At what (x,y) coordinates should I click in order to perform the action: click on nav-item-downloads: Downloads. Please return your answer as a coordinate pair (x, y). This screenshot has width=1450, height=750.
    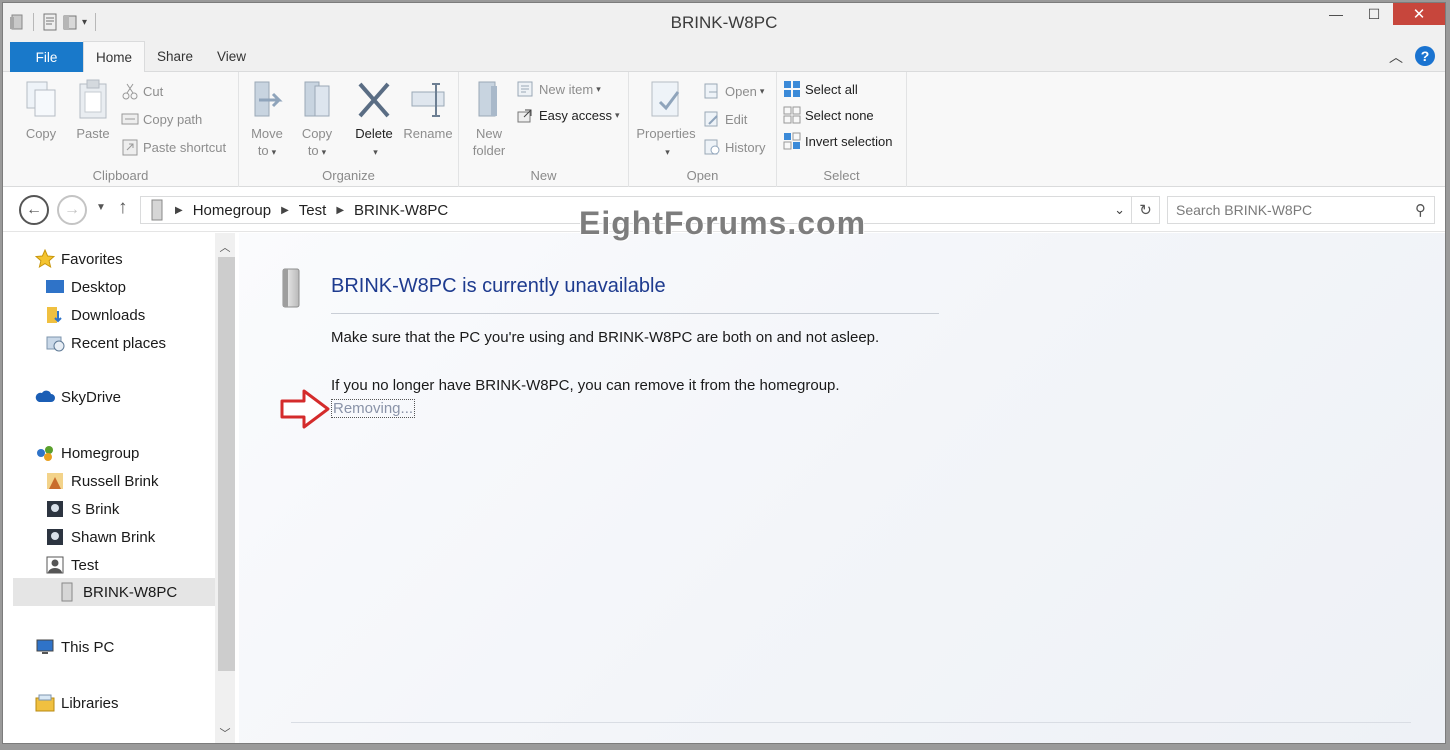
    Looking at the image, I should click on (95, 315).